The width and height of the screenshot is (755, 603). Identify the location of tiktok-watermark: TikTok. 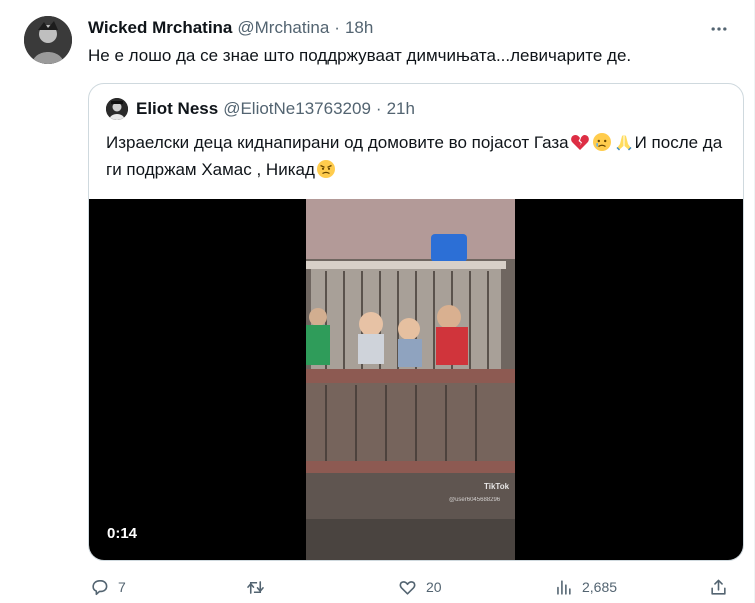
(497, 486).